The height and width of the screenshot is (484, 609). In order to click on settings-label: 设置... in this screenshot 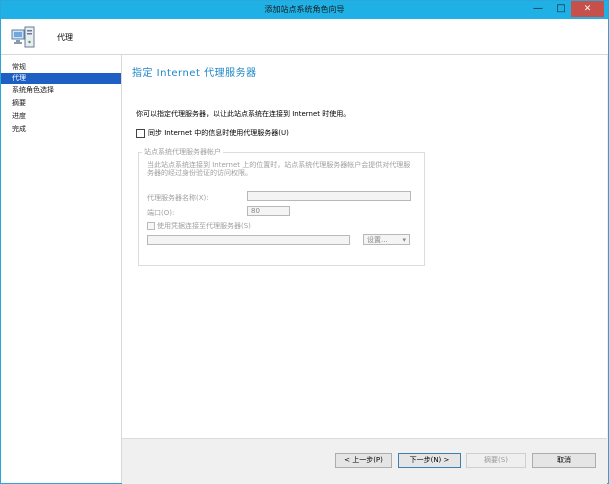, I will do `click(377, 240)`.